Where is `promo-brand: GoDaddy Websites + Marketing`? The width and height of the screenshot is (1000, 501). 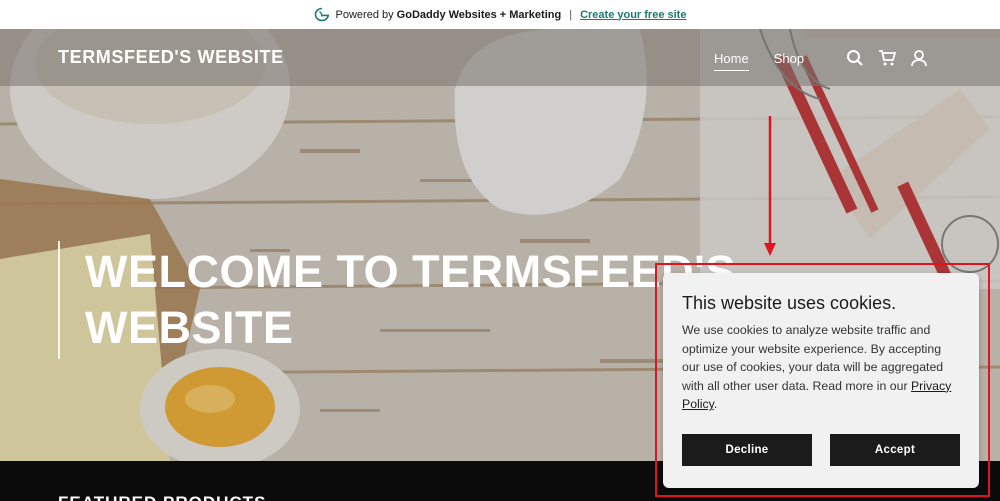 promo-brand: GoDaddy Websites + Marketing is located at coordinates (479, 14).